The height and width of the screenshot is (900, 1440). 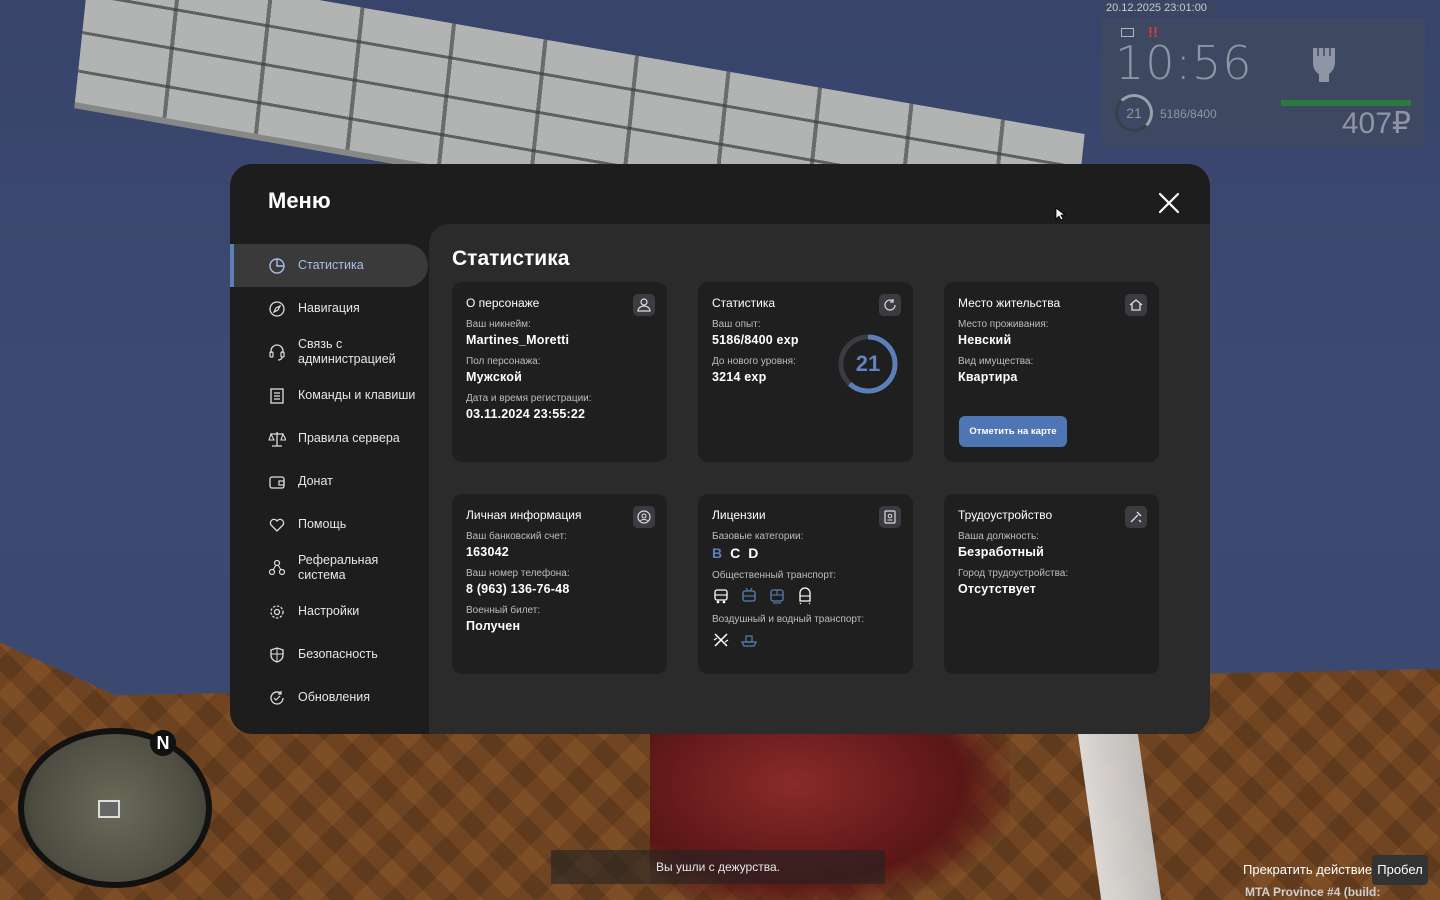 What do you see at coordinates (518, 589) in the screenshot?
I see `phone-value: 8 (963) 136-76-48` at bounding box center [518, 589].